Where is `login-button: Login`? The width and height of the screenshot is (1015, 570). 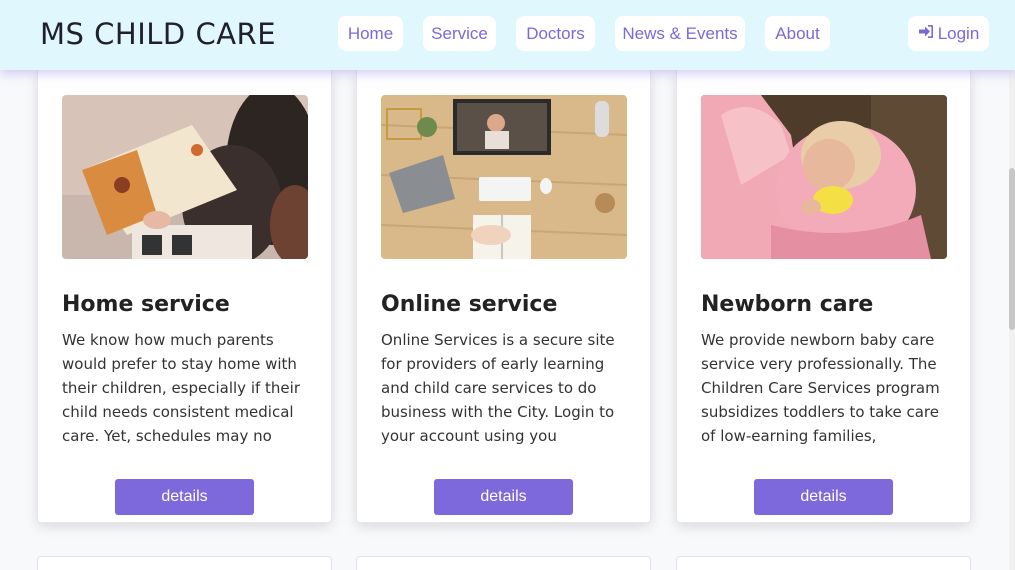 login-button: Login is located at coordinates (948, 33).